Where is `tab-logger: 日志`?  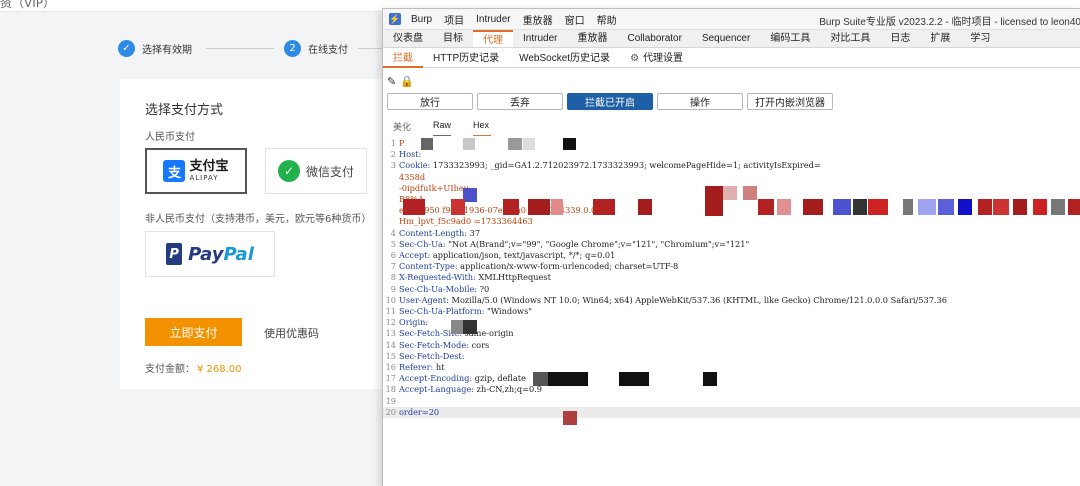 tab-logger: 日志 is located at coordinates (900, 38).